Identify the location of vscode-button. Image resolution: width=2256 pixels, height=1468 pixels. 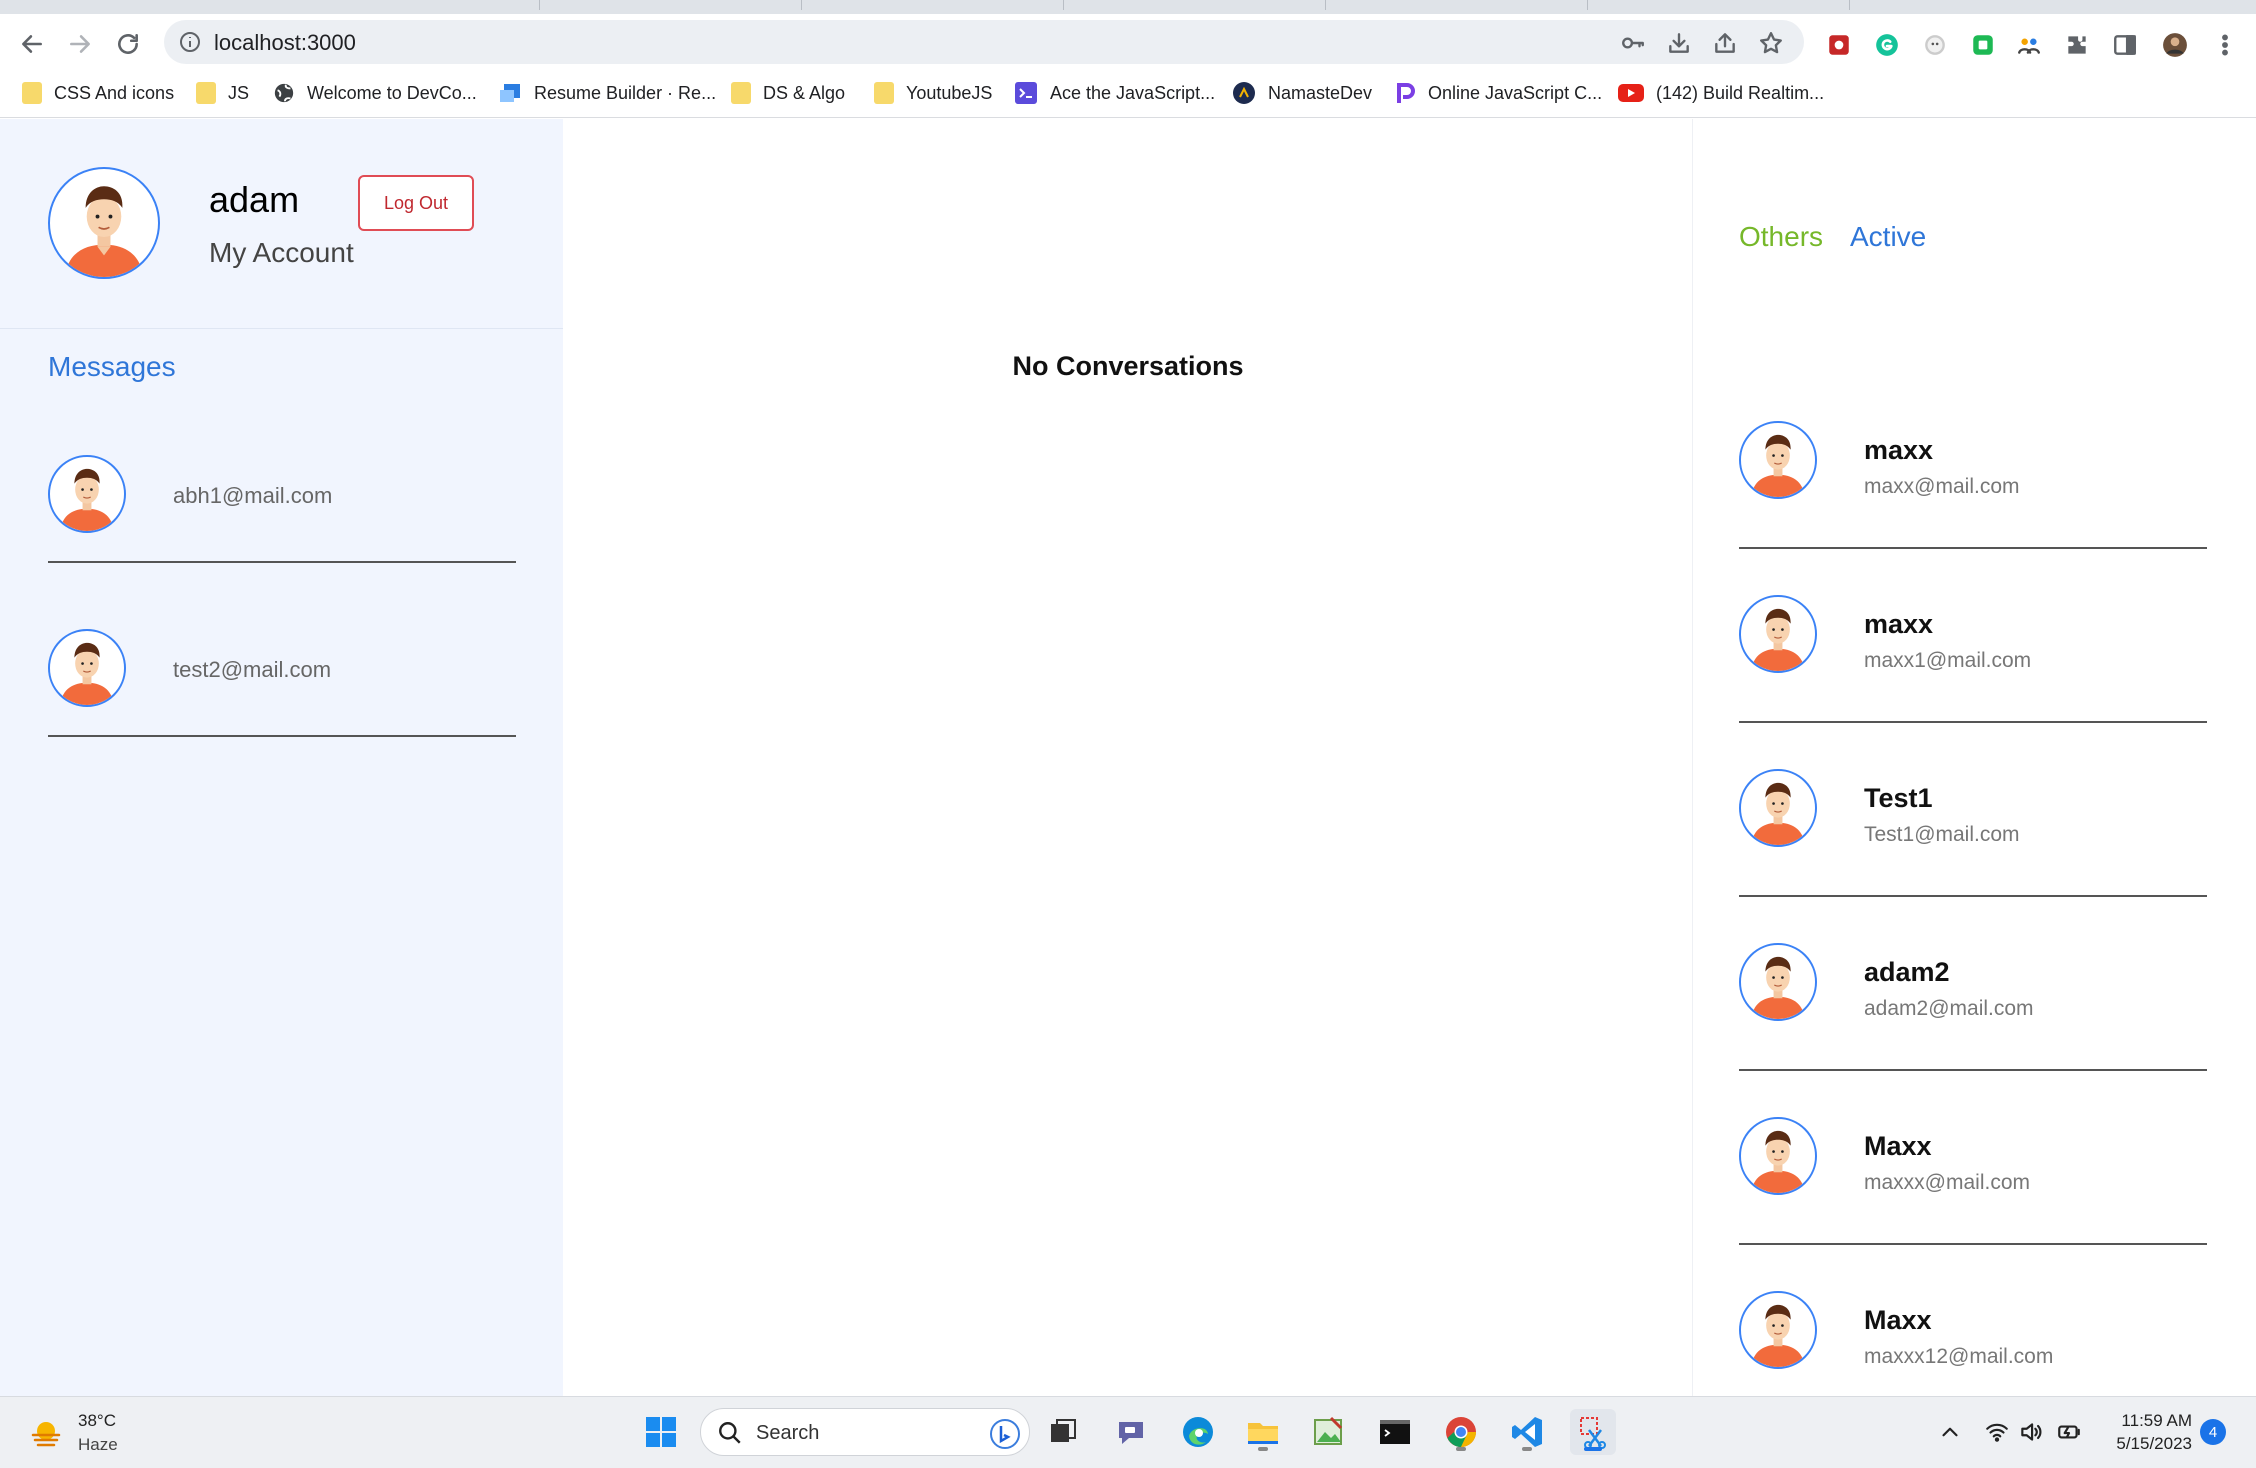
(1527, 1432).